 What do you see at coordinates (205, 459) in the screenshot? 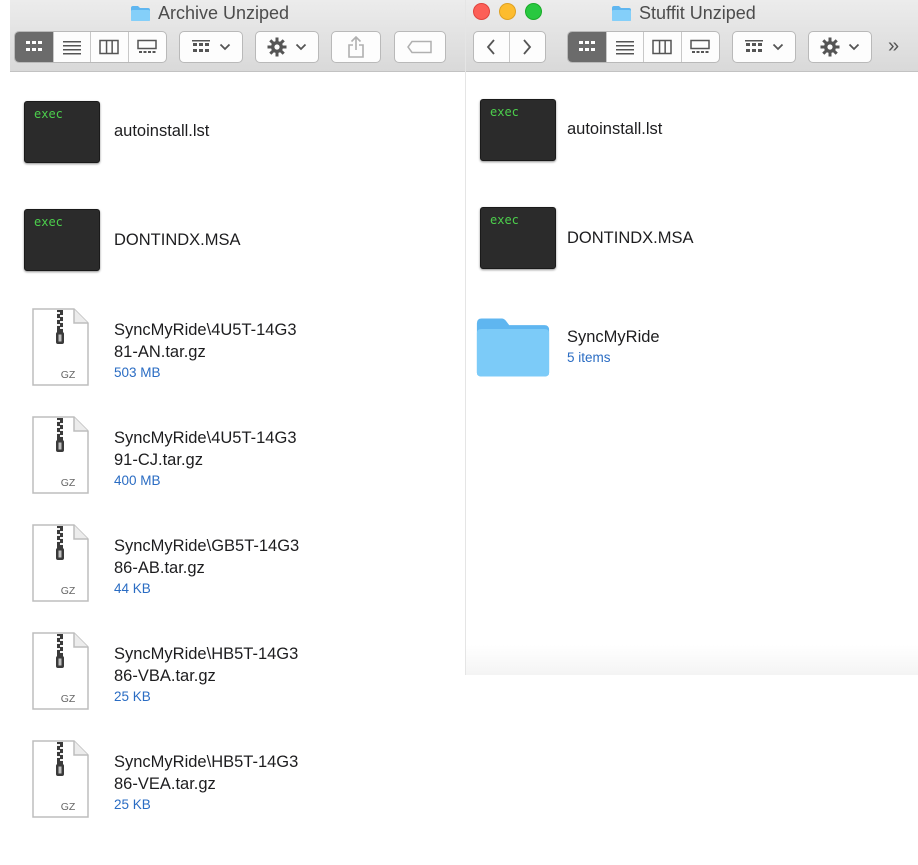
I see `file-label: SyncMyRide\4U5T-14G3 91-CJ.tar.gz 400 MB` at bounding box center [205, 459].